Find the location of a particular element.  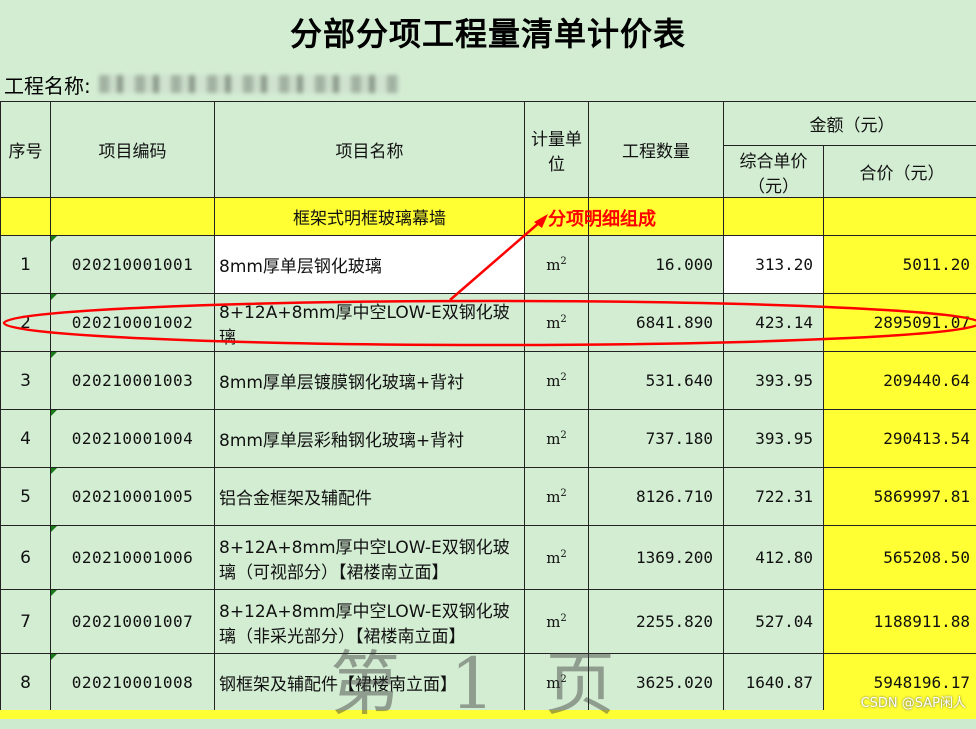

row-no: 6 is located at coordinates (26, 558).